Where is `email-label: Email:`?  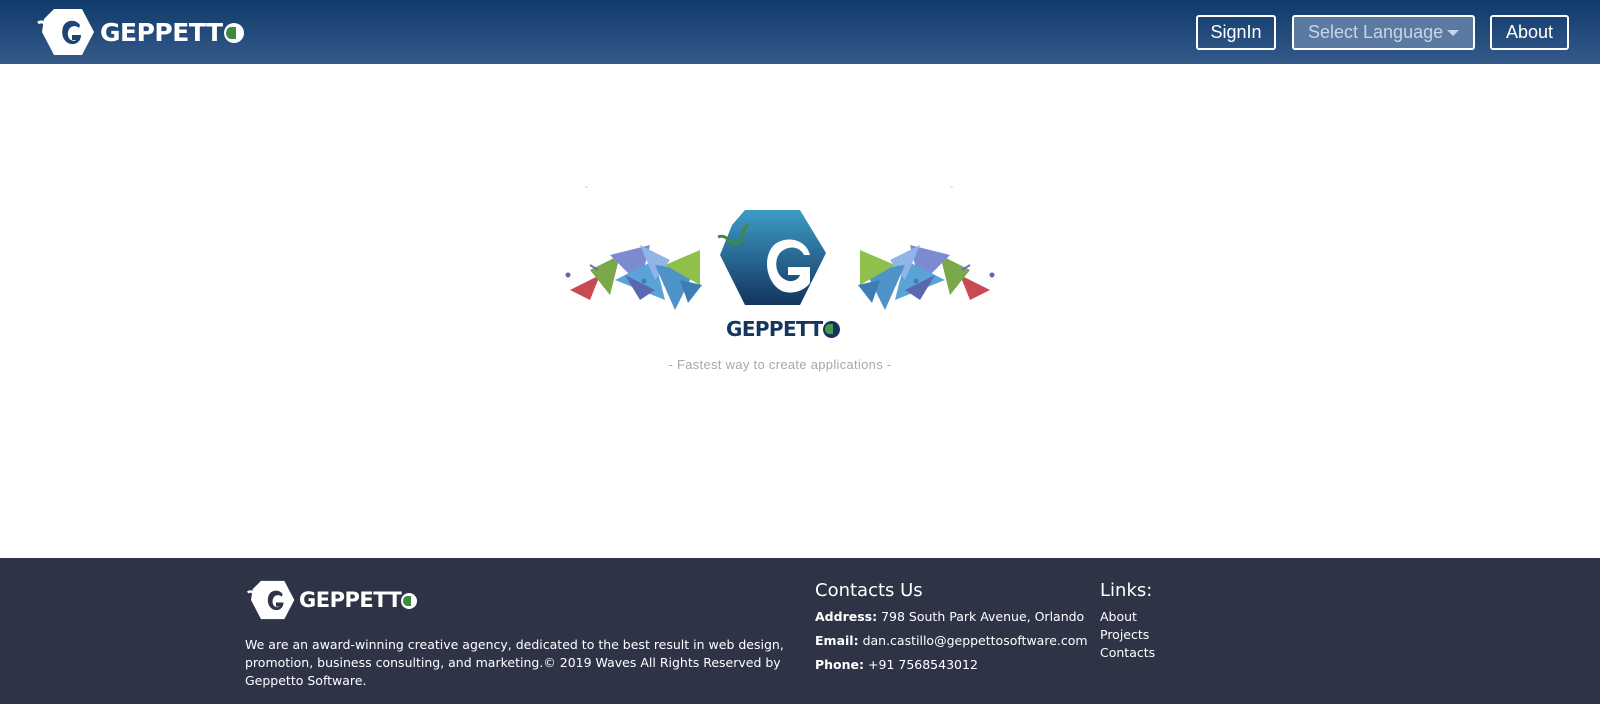 email-label: Email: is located at coordinates (837, 640).